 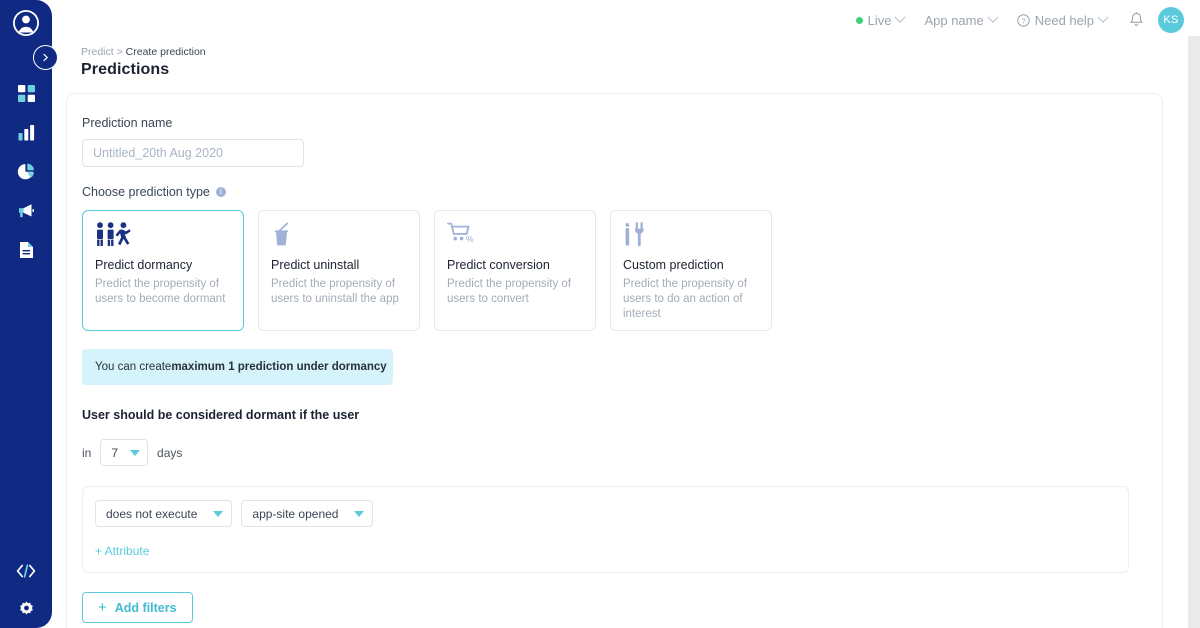 I want to click on chevron-right-circle-icon, so click(x=46, y=57).